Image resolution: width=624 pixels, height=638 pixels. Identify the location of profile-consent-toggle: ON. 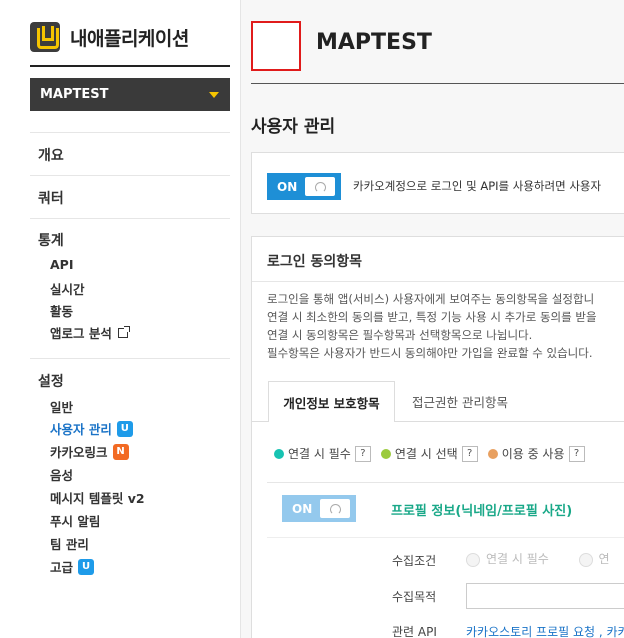
(319, 508).